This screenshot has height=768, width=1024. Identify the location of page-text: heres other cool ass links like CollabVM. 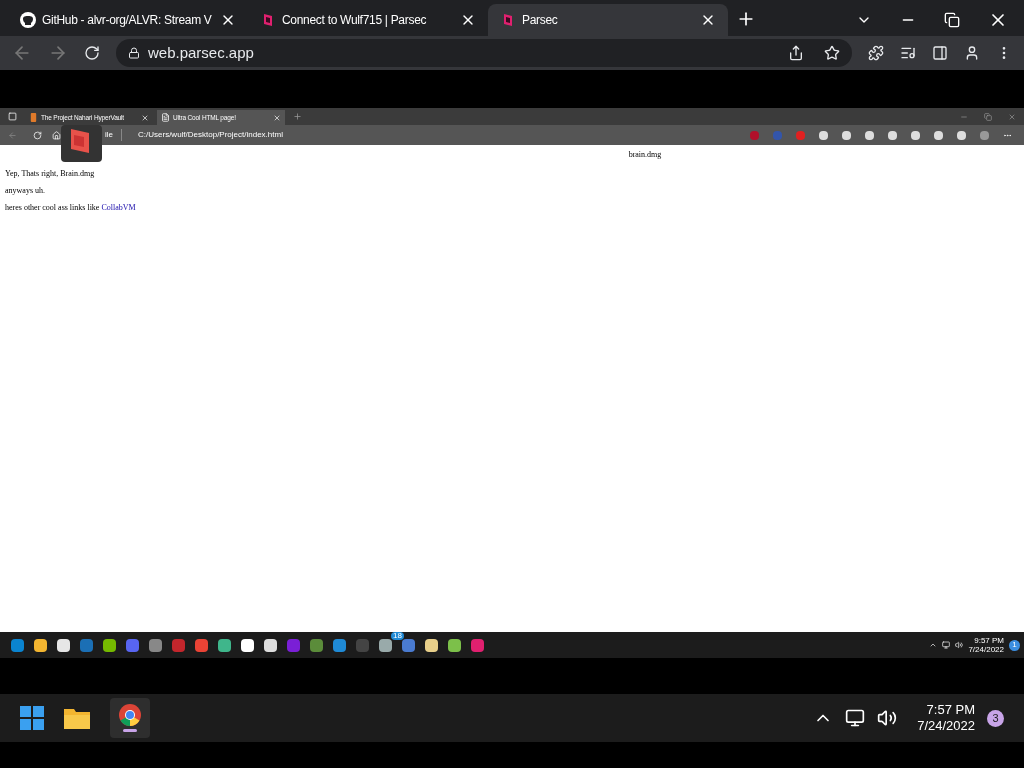
(71, 208).